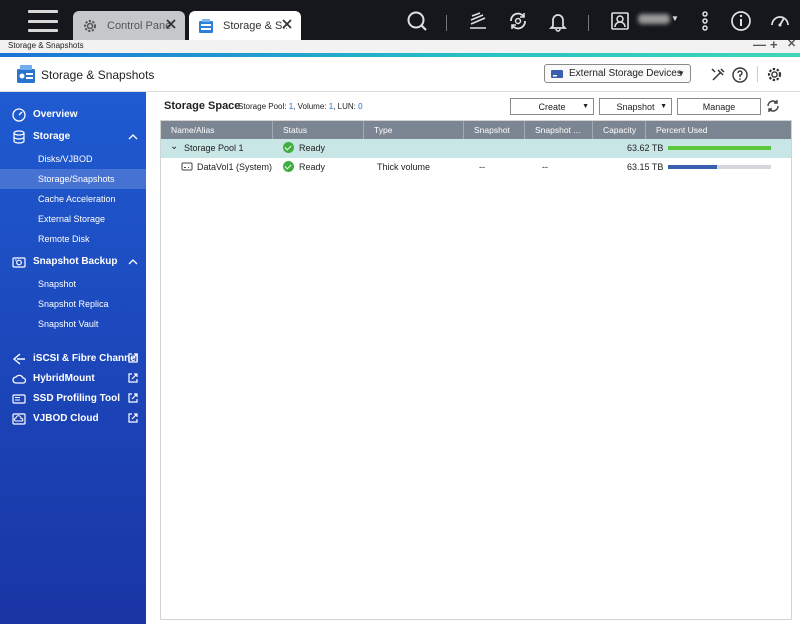 Image resolution: width=800 pixels, height=624 pixels. What do you see at coordinates (73, 115) in the screenshot?
I see `sidebar-item-overview: Overview` at bounding box center [73, 115].